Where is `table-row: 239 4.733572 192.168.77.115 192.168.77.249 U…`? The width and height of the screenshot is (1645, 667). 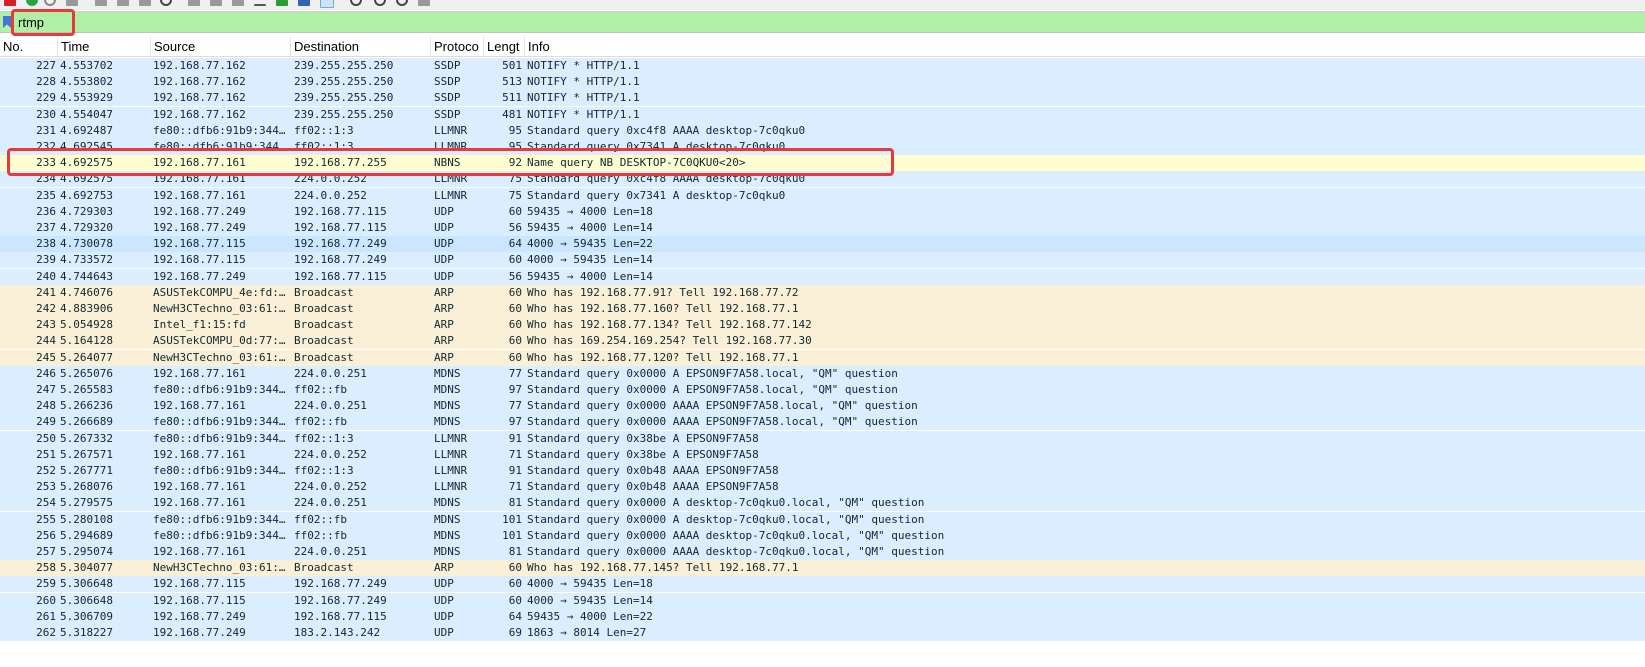
table-row: 239 4.733572 192.168.77.115 192.168.77.249 U… is located at coordinates (822, 260).